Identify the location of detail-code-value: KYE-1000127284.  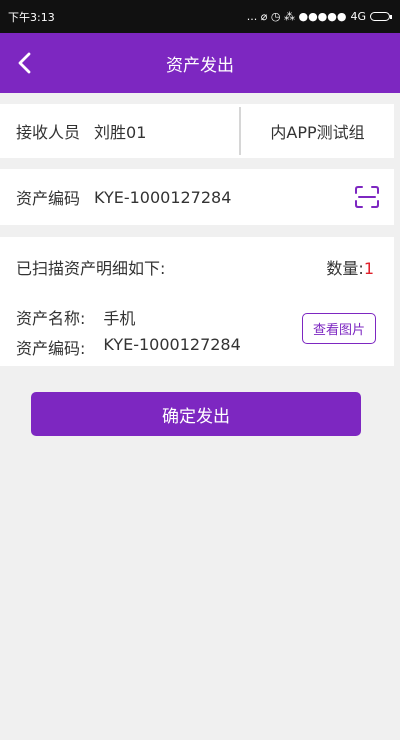
(172, 344).